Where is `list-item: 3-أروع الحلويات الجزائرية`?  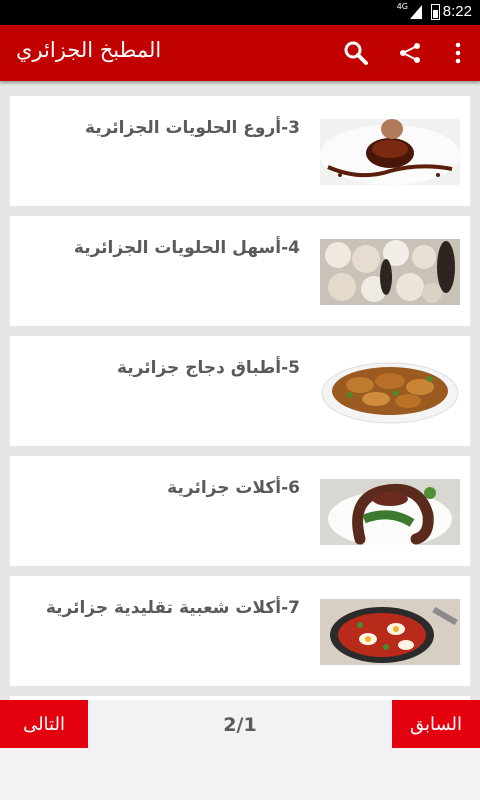
list-item: 3-أروع الحلويات الجزائرية is located at coordinates (240, 151).